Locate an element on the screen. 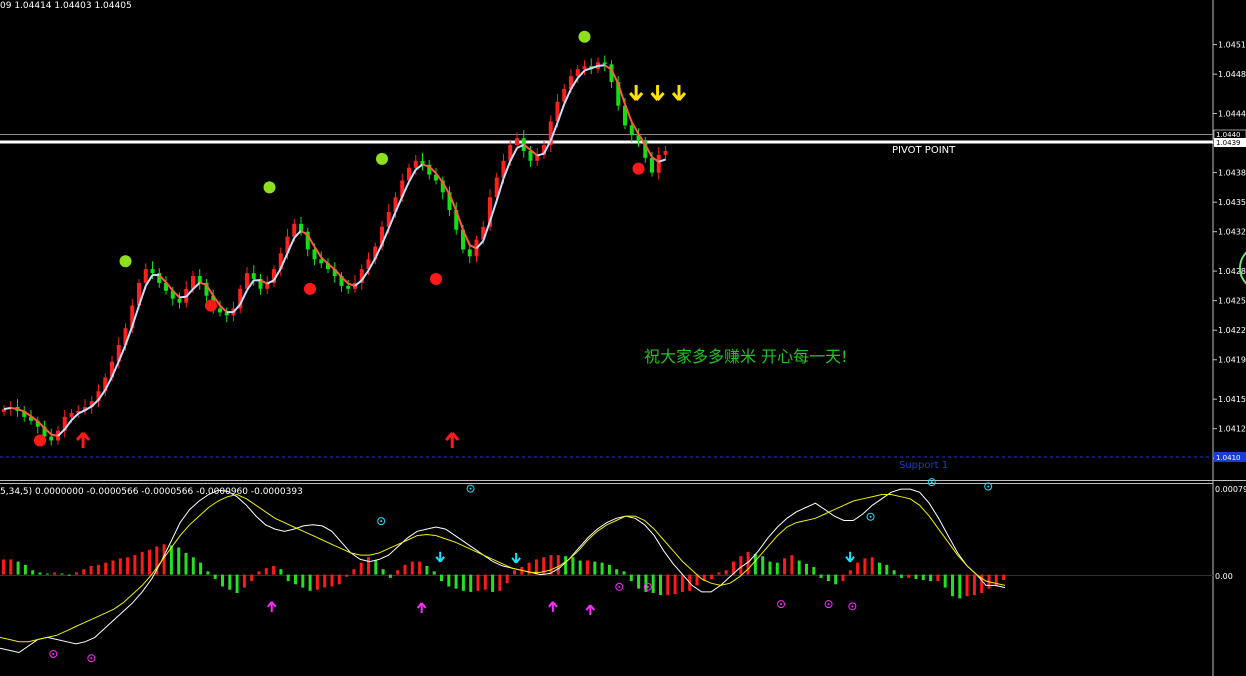  price-tick-label: 1.0419 is located at coordinates (1232, 360).